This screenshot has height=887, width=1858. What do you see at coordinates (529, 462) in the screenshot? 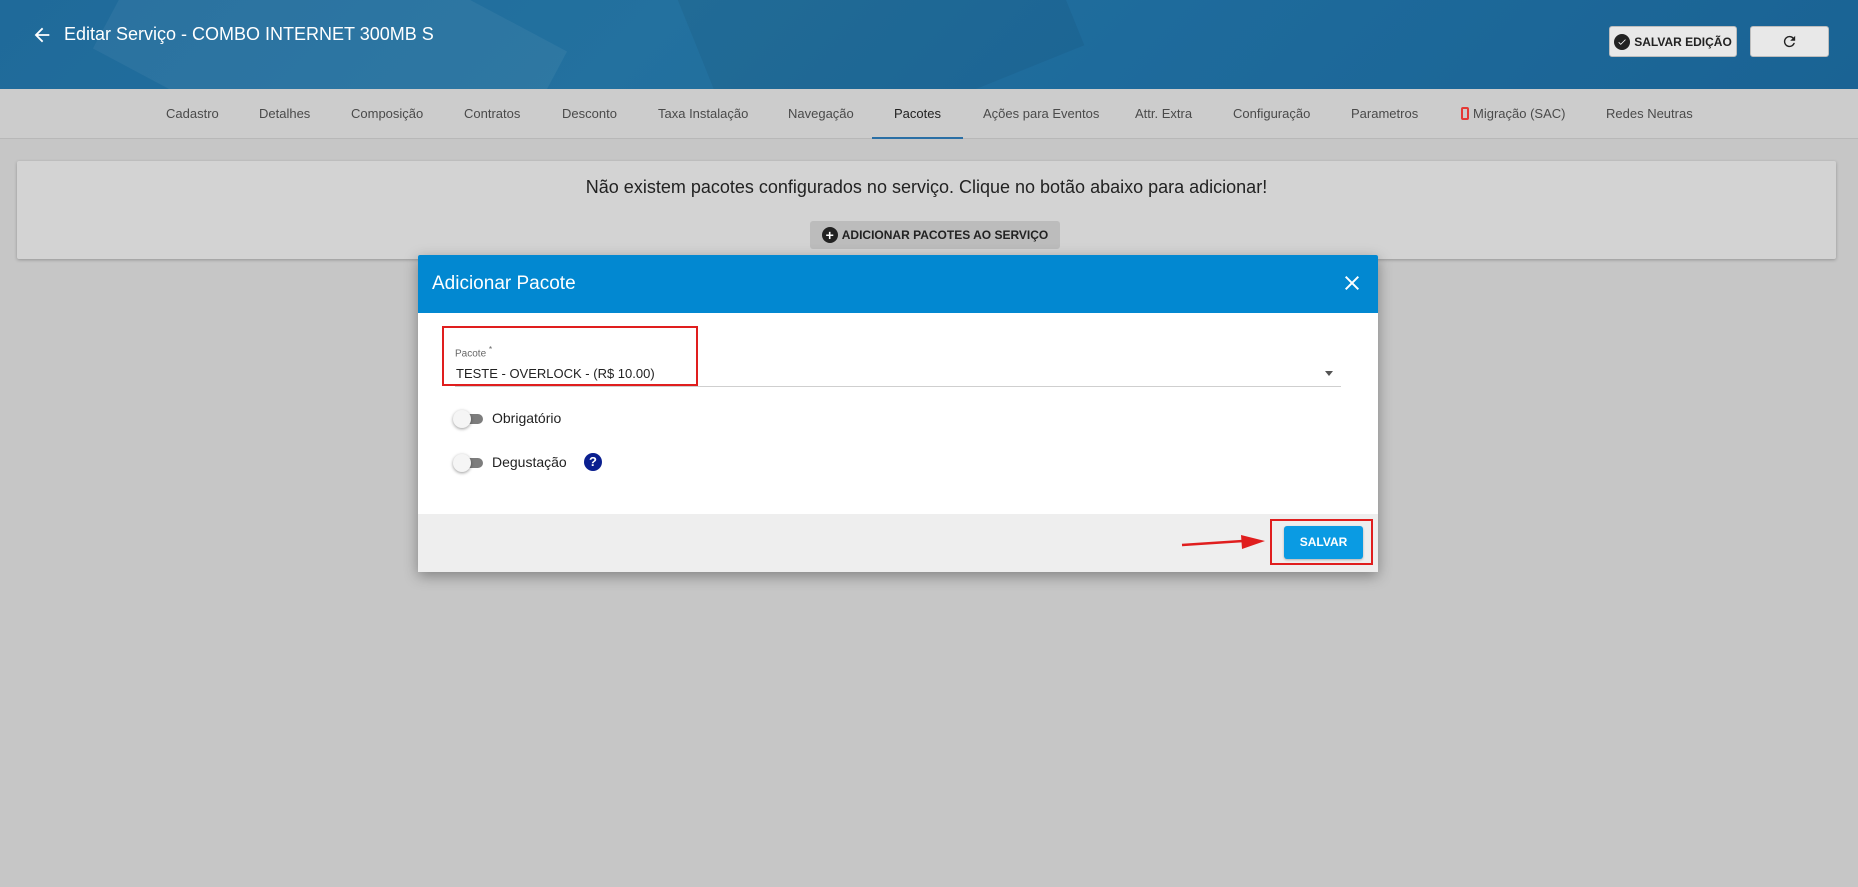
I see `degustacao-label: Degustação` at bounding box center [529, 462].